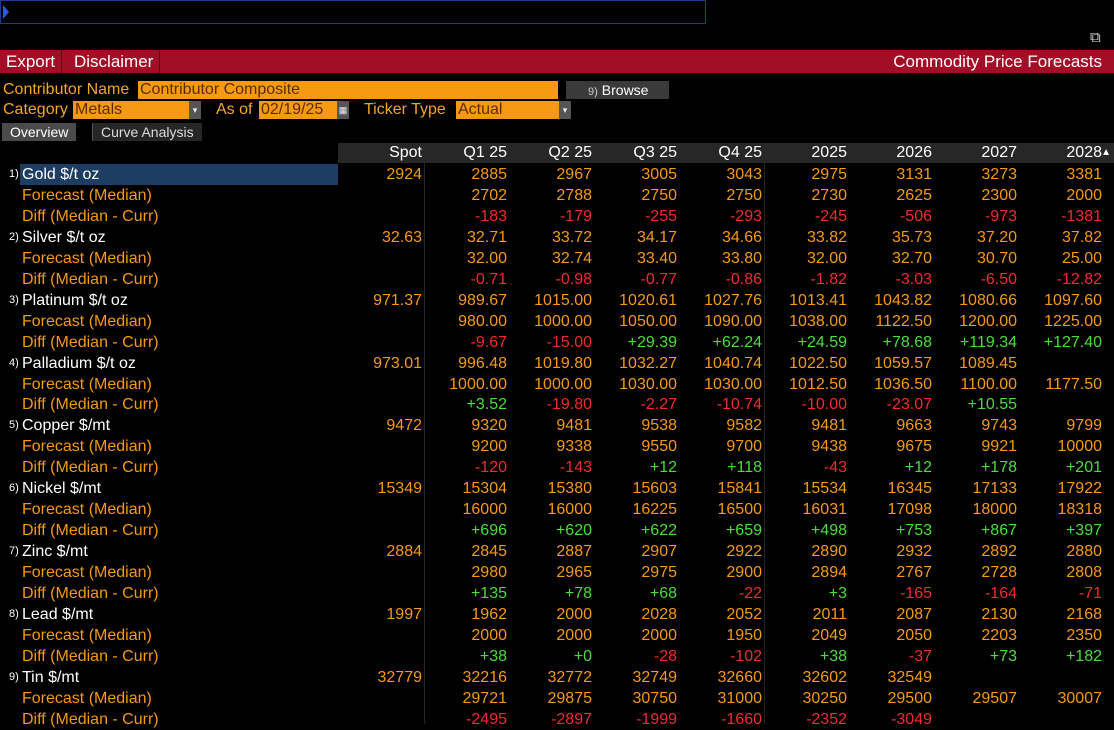 Image resolution: width=1114 pixels, height=730 pixels. I want to click on category-dropdown-icon: ▾, so click(195, 110).